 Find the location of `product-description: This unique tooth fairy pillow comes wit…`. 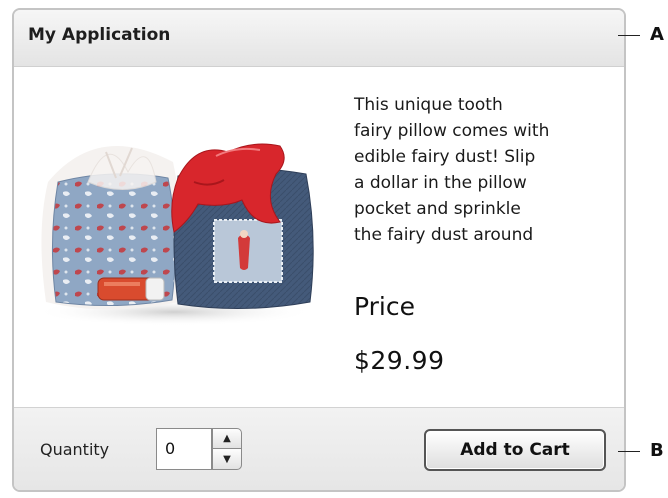

product-description: This unique tooth fairy pillow comes wit… is located at coordinates (452, 170).